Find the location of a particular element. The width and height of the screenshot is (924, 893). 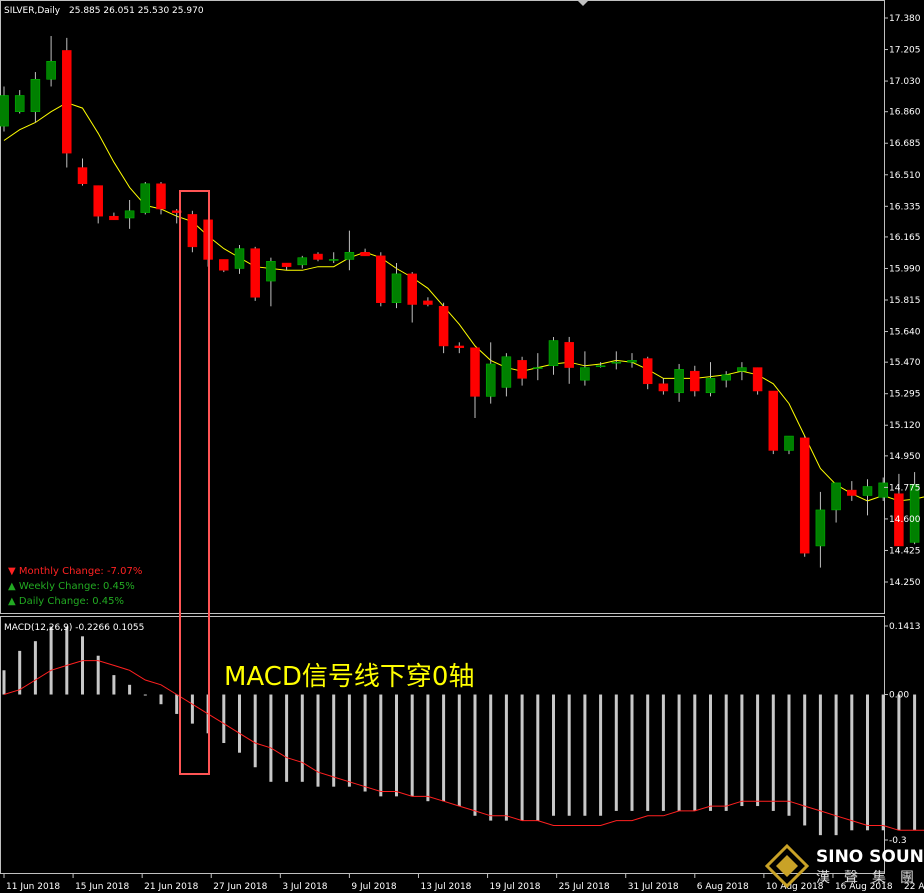

date-tick-label: 13 Jul 2018 is located at coordinates (445, 887).